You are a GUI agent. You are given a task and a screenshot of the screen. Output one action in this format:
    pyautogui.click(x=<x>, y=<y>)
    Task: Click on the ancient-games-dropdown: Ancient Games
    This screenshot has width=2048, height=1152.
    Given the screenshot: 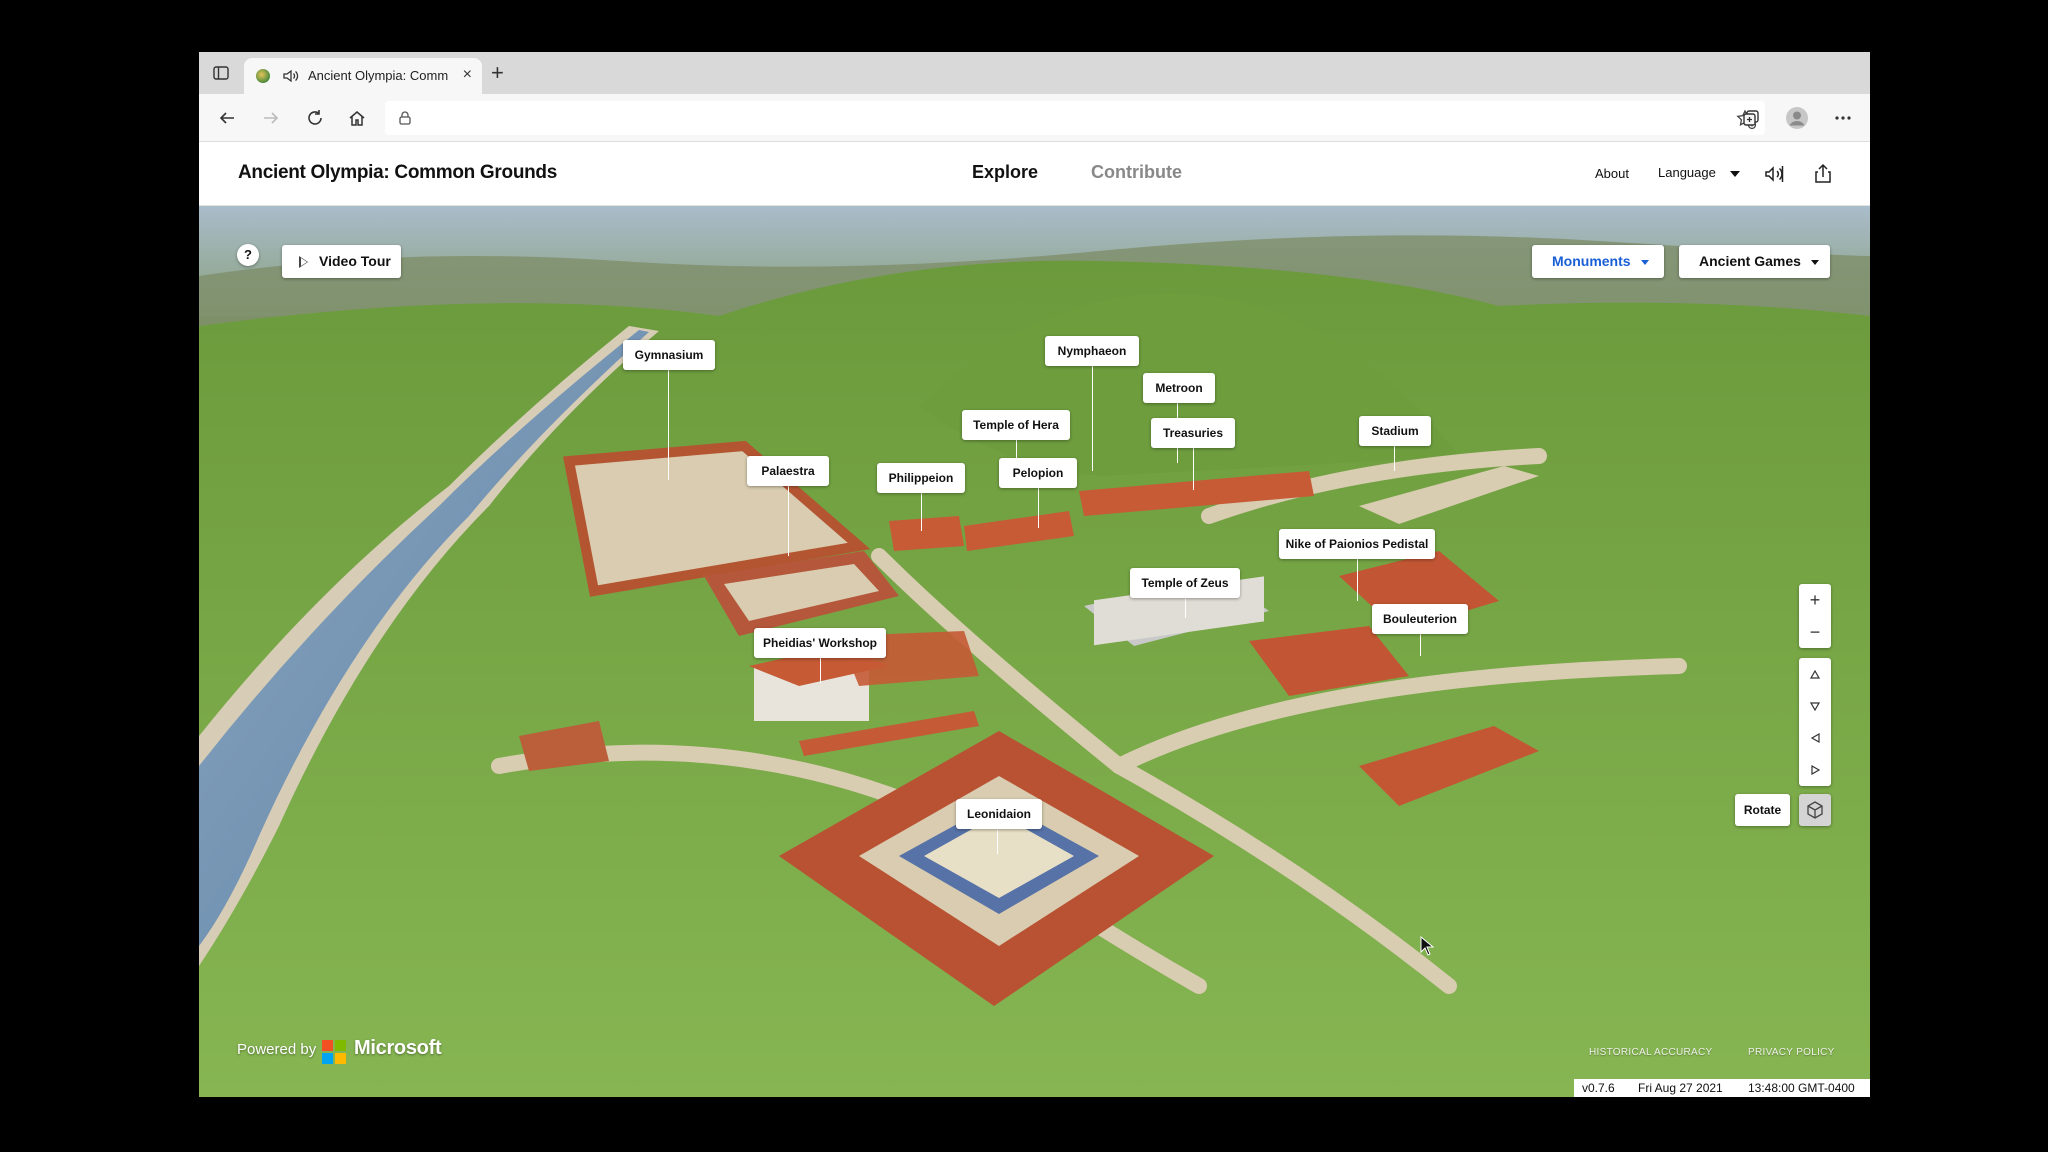 What is the action you would take?
    pyautogui.click(x=1754, y=261)
    